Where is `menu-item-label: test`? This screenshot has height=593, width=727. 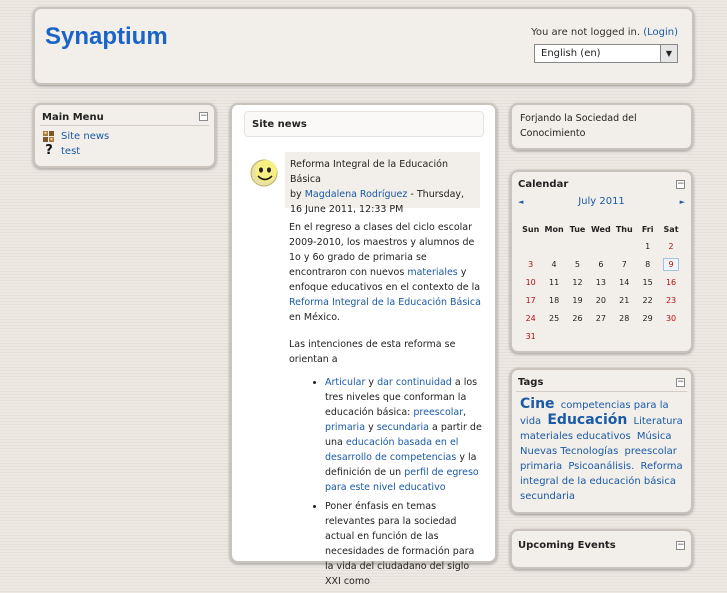 menu-item-label: test is located at coordinates (70, 151).